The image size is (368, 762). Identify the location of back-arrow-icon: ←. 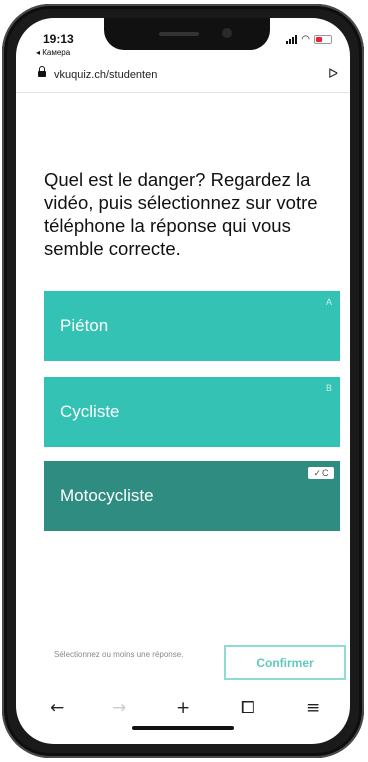
(57, 708).